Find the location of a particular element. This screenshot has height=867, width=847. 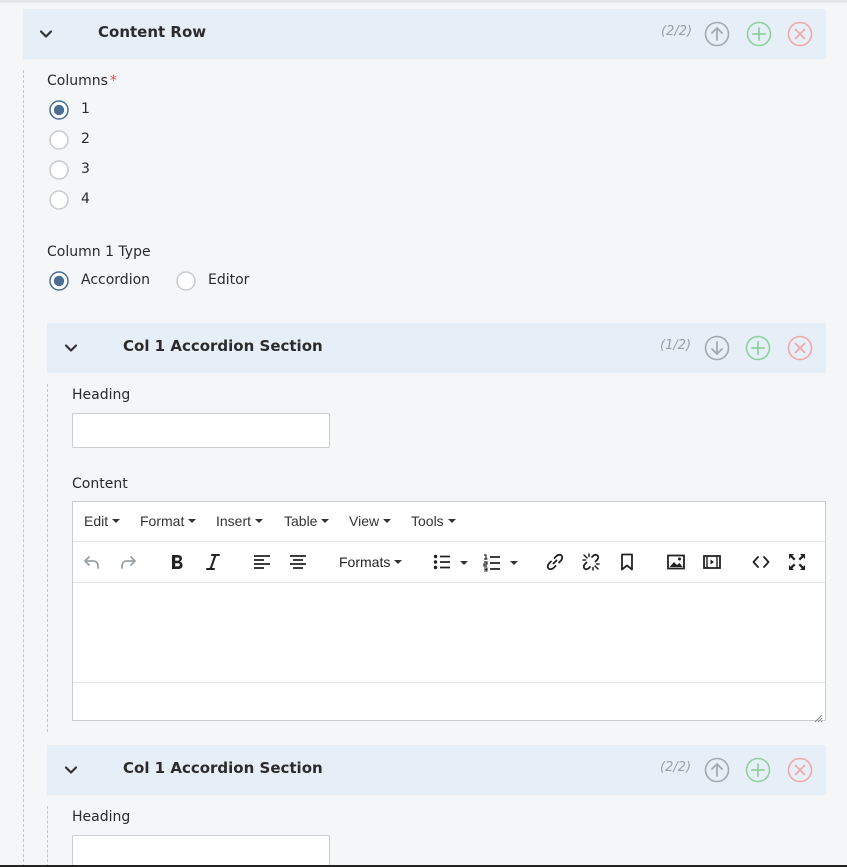

resize-handle-icon is located at coordinates (818, 715).